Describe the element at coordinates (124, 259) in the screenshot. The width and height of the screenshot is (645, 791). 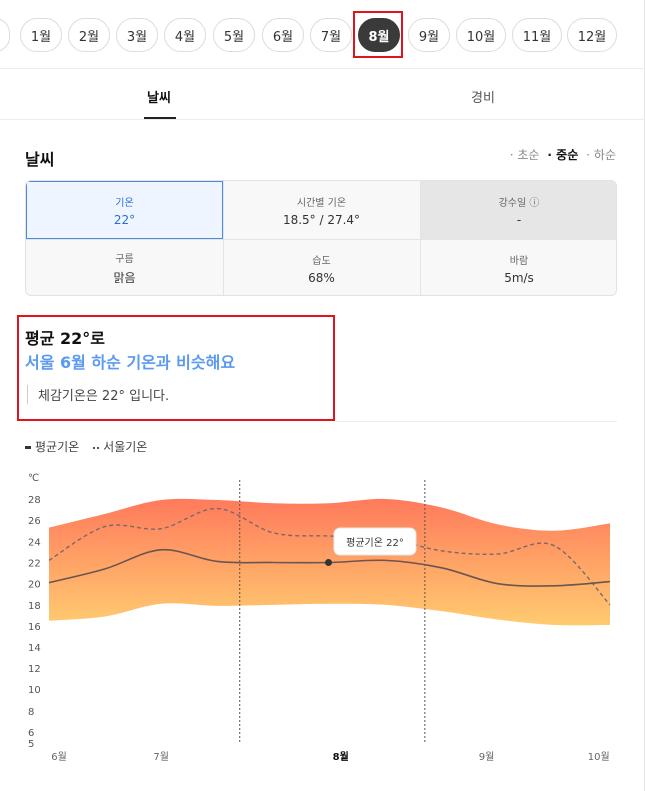
I see `cell-label: 구름` at that location.